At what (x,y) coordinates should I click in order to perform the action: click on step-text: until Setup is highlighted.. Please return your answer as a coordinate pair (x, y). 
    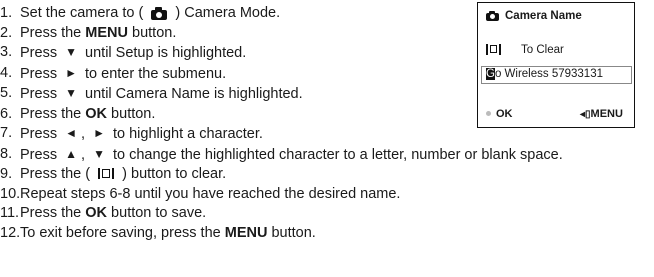
    Looking at the image, I should click on (166, 53).